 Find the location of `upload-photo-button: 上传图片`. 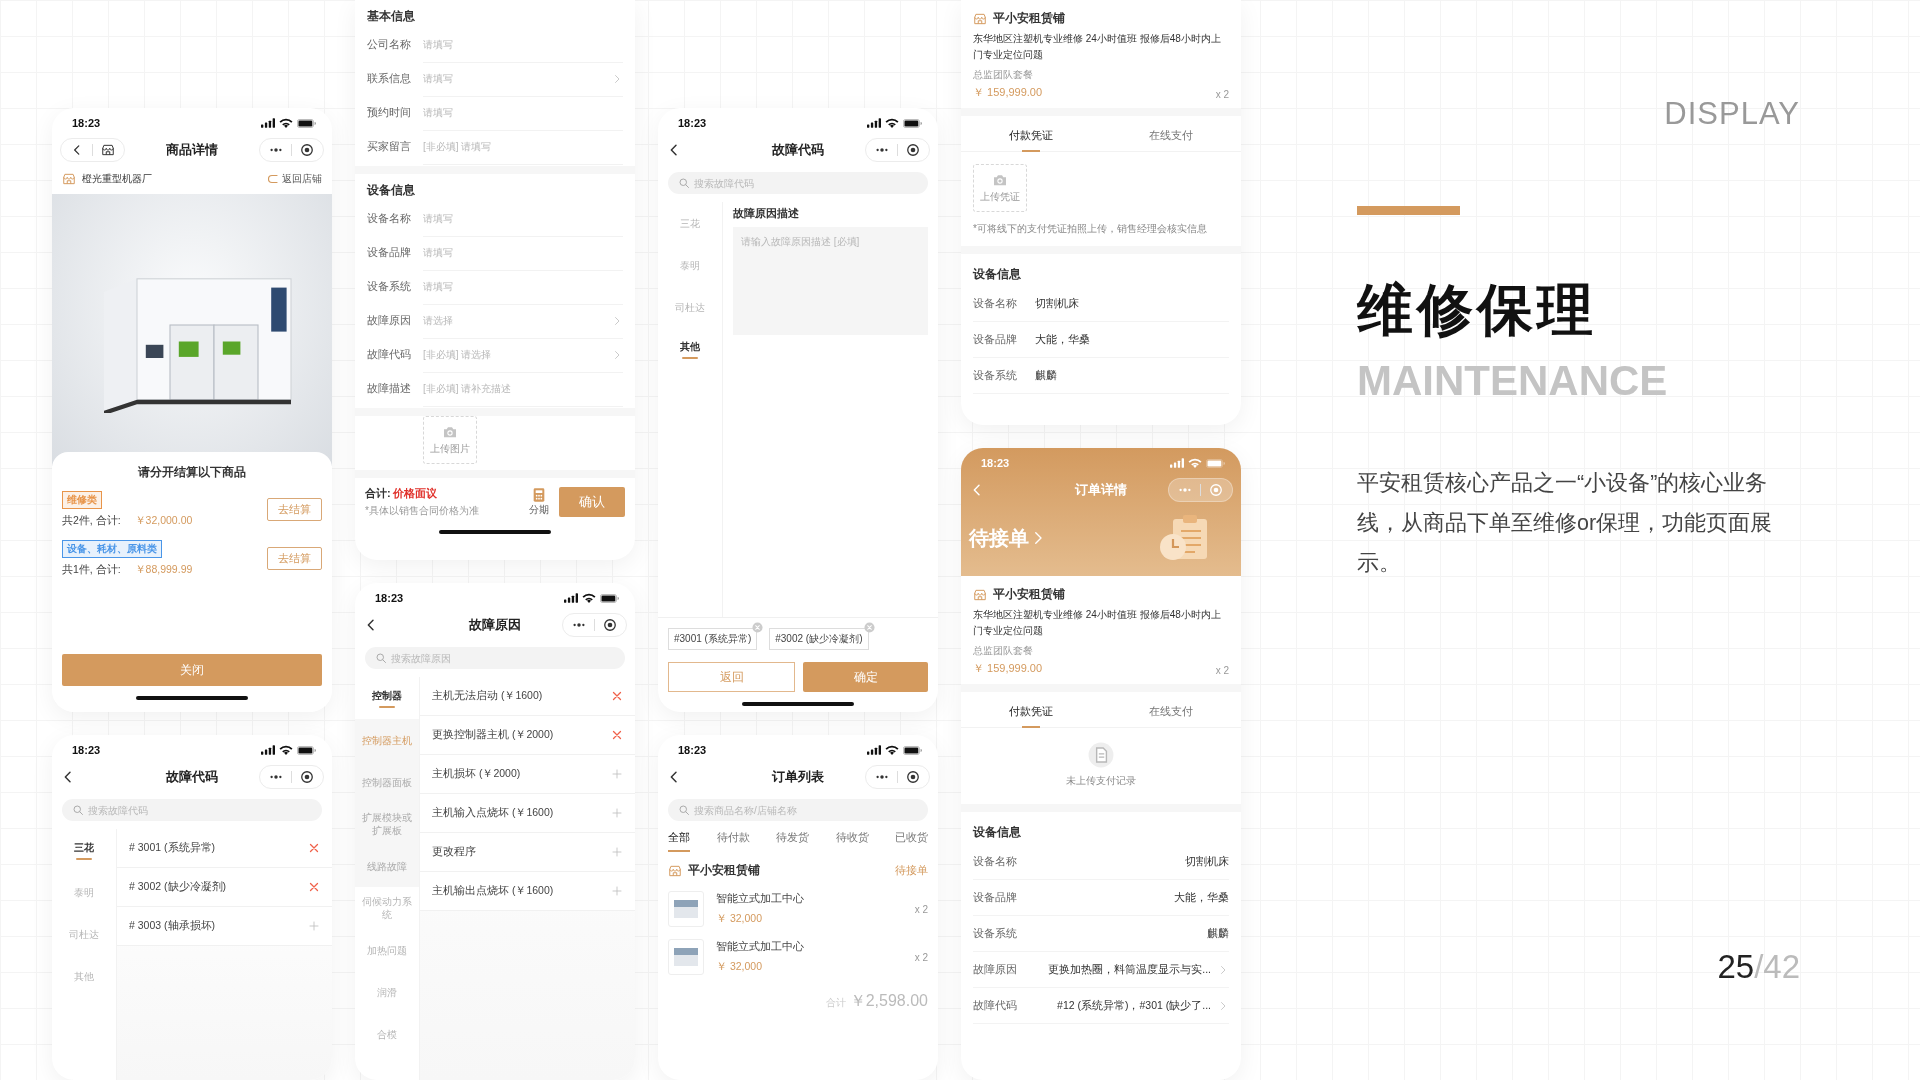

upload-photo-button: 上传图片 is located at coordinates (450, 440).